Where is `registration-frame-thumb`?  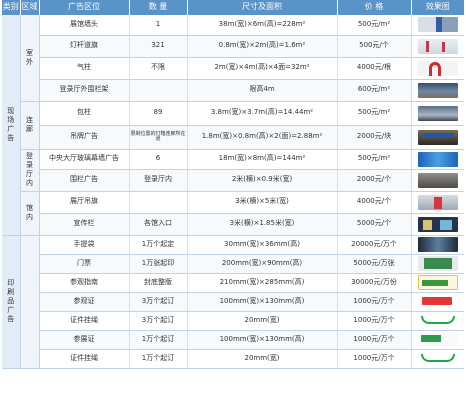
registration-frame-thumb is located at coordinates (437, 90).